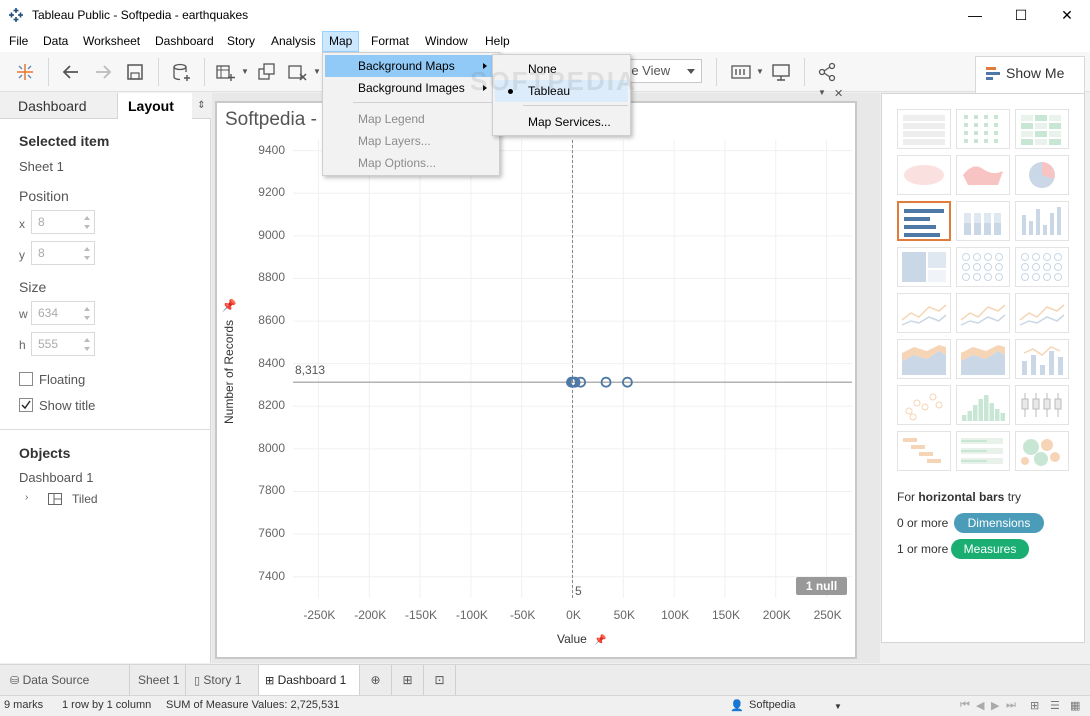 This screenshot has height=716, width=1090. I want to click on objects-root: Dashboard 1, so click(56, 477).